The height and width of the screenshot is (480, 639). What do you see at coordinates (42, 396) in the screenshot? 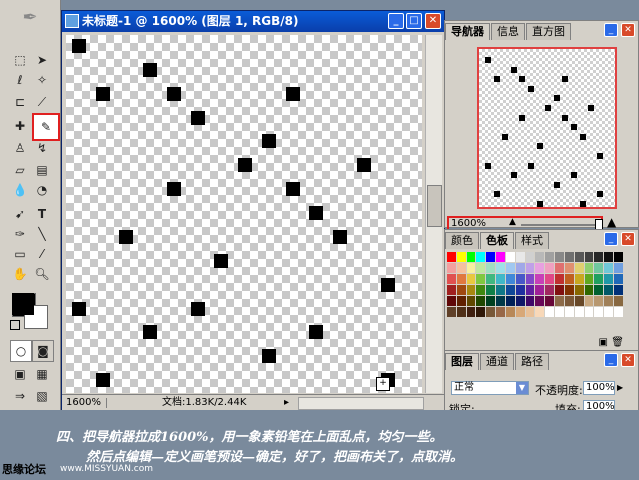
I see `jump-icon: ▧` at bounding box center [42, 396].